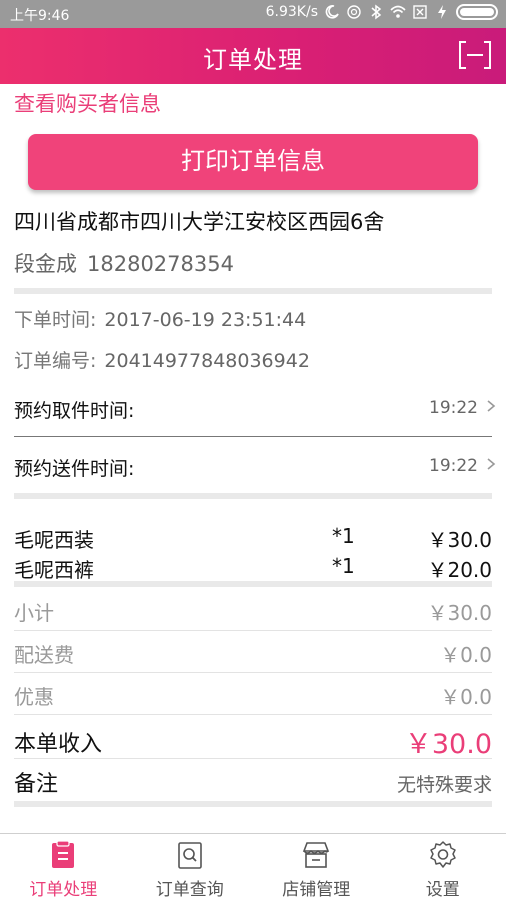 This screenshot has height=900, width=506. What do you see at coordinates (475, 55) in the screenshot?
I see `scan-icon` at bounding box center [475, 55].